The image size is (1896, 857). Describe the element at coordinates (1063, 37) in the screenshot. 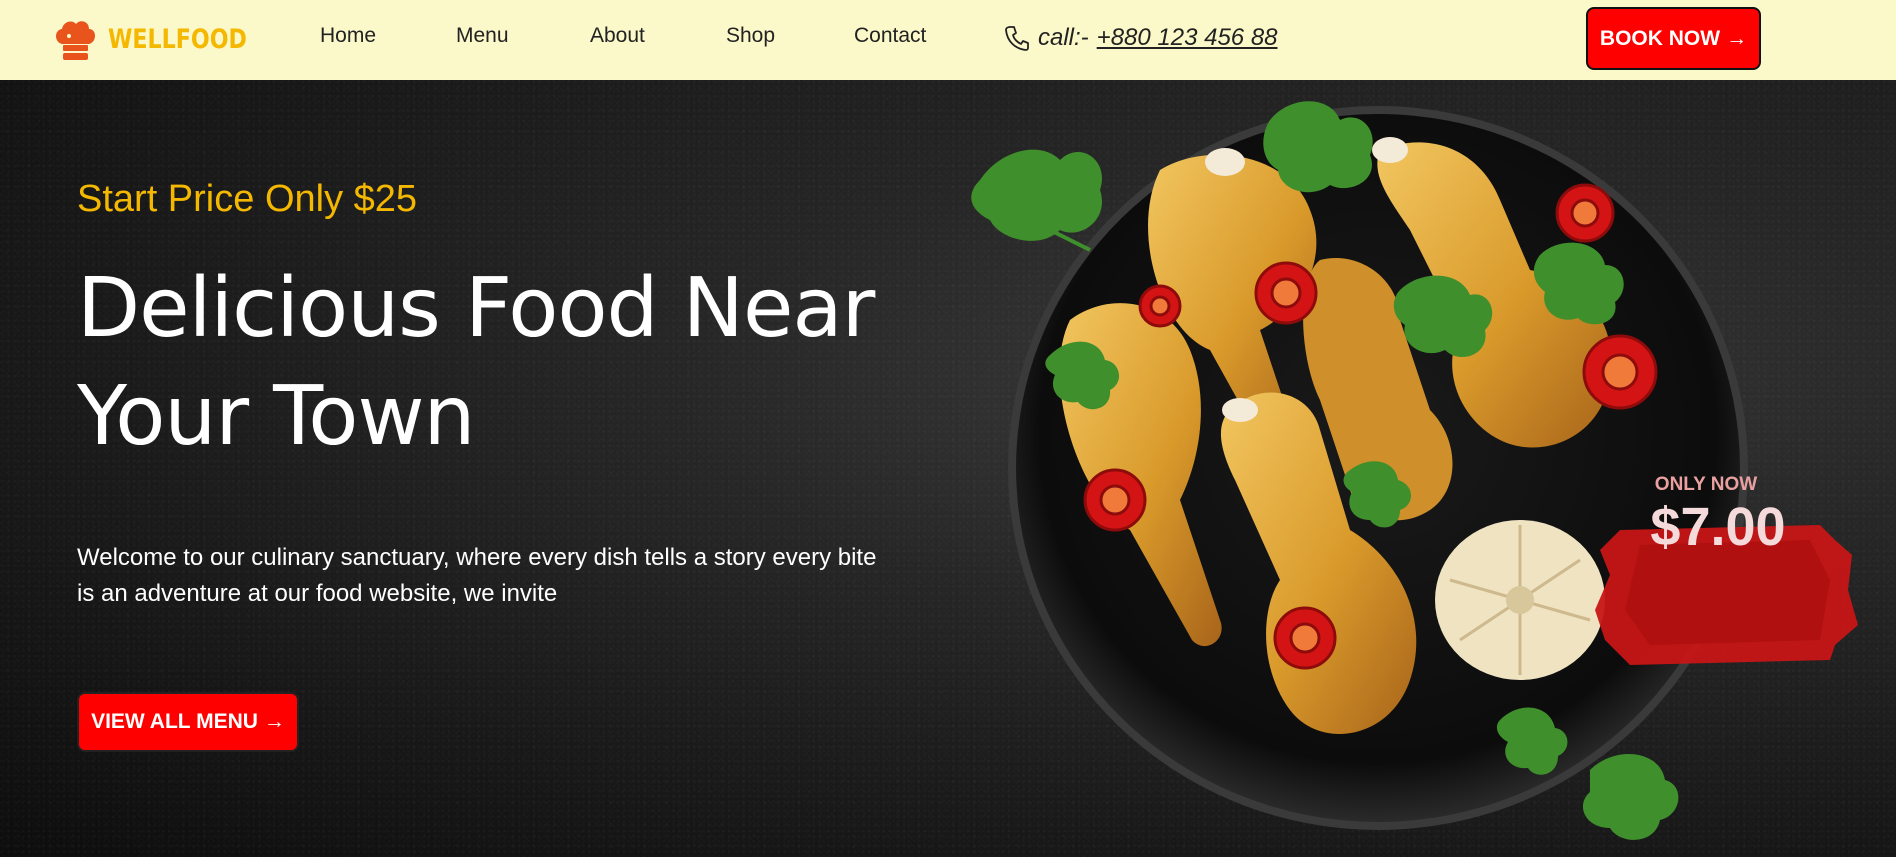

I see `call-prefix: call:-` at that location.